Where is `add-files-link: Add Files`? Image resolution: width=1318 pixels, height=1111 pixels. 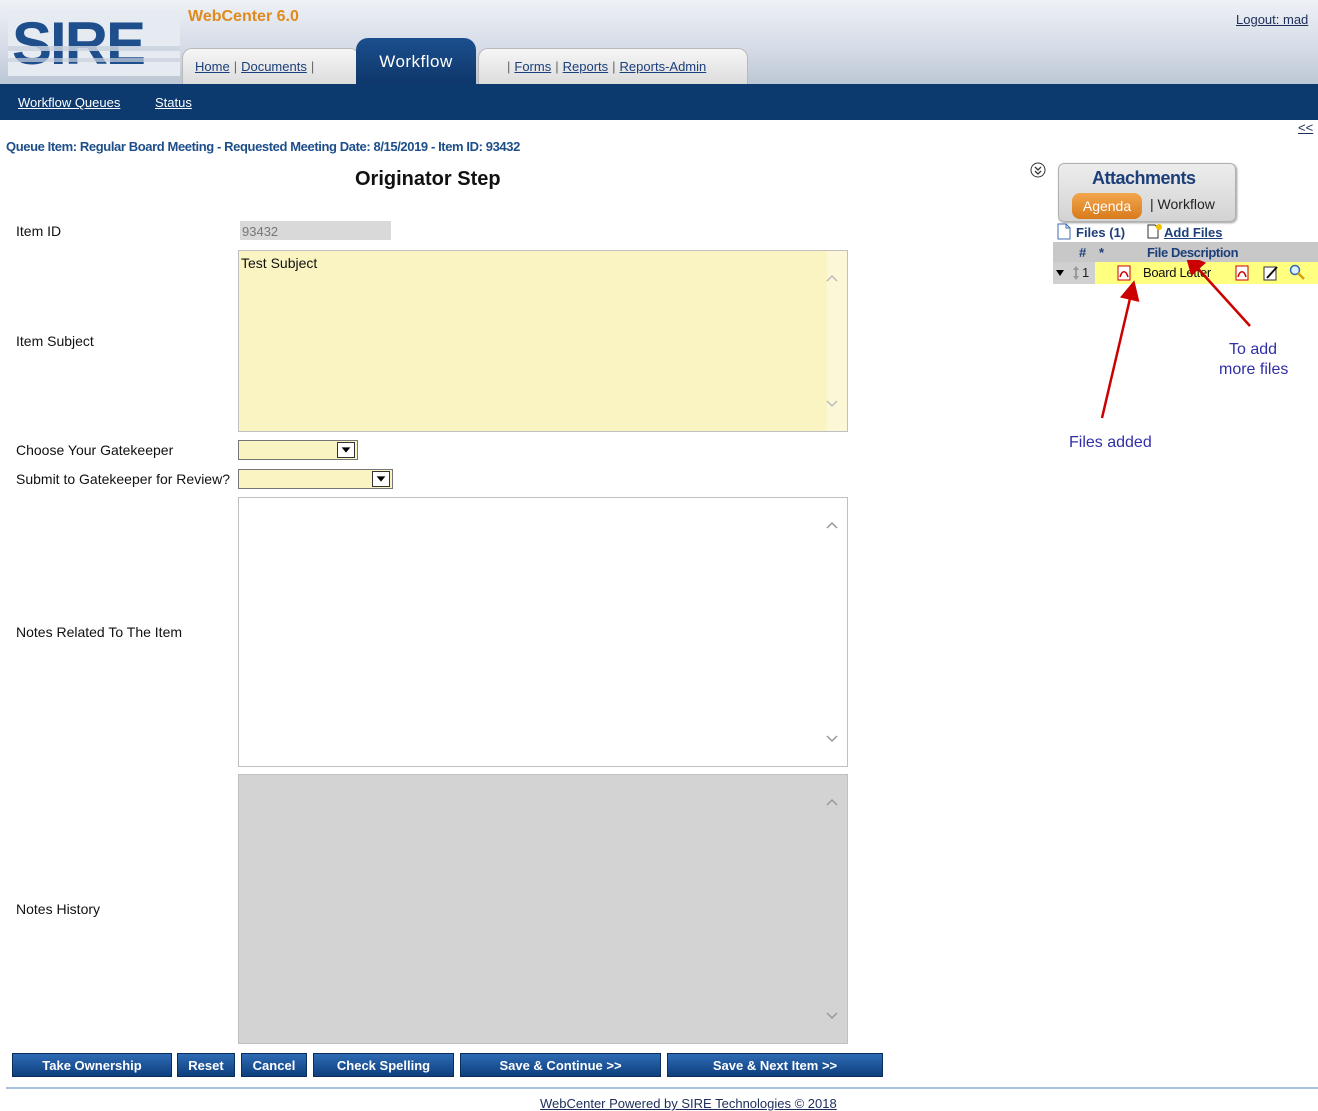
add-files-link: Add Files is located at coordinates (1193, 232).